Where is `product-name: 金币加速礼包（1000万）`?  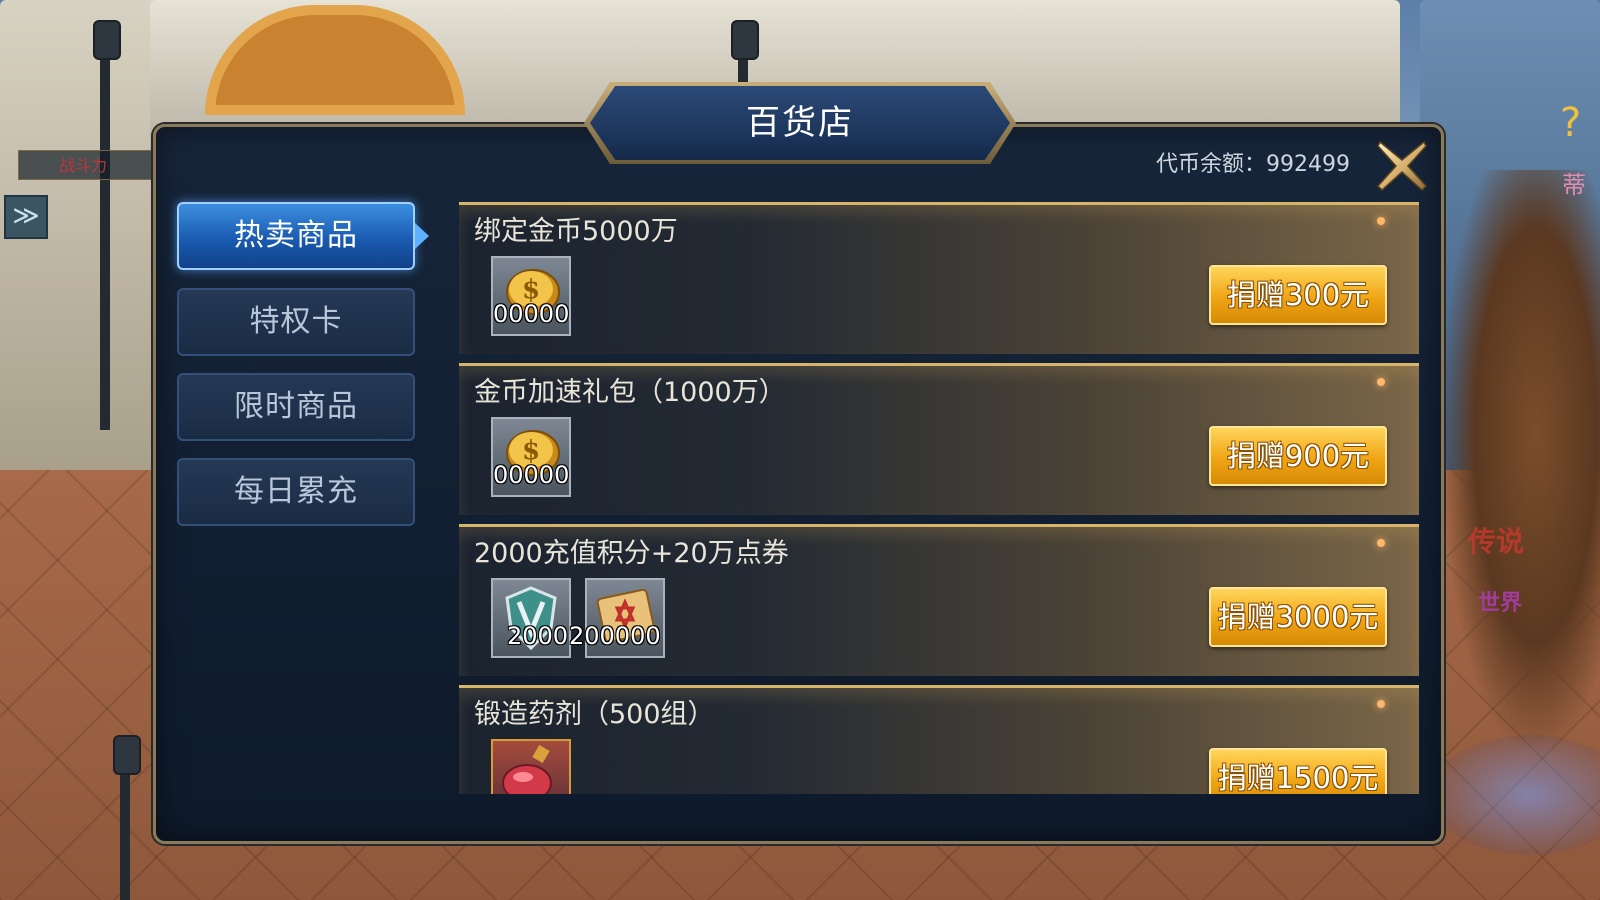
product-name: 金币加速礼包（1000万） is located at coordinates (630, 392).